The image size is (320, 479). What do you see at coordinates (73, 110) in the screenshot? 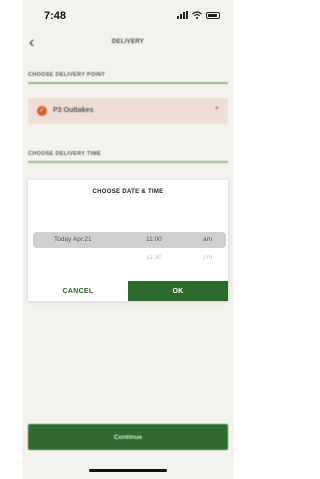
I see `delivery-point-value: P3 Outtakes` at bounding box center [73, 110].